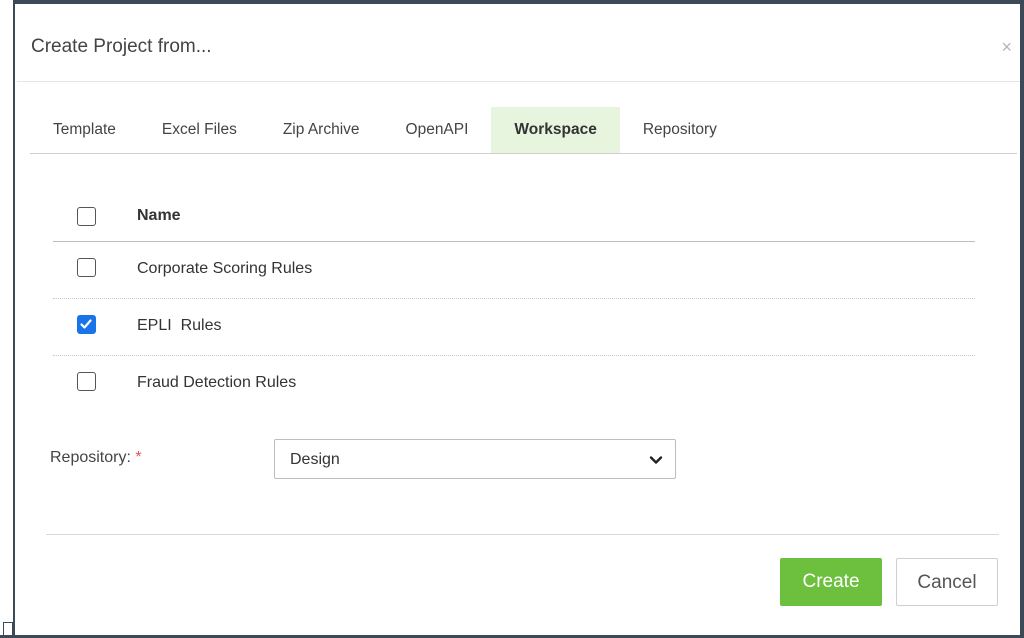 The height and width of the screenshot is (638, 1024). I want to click on create-button: Create, so click(831, 582).